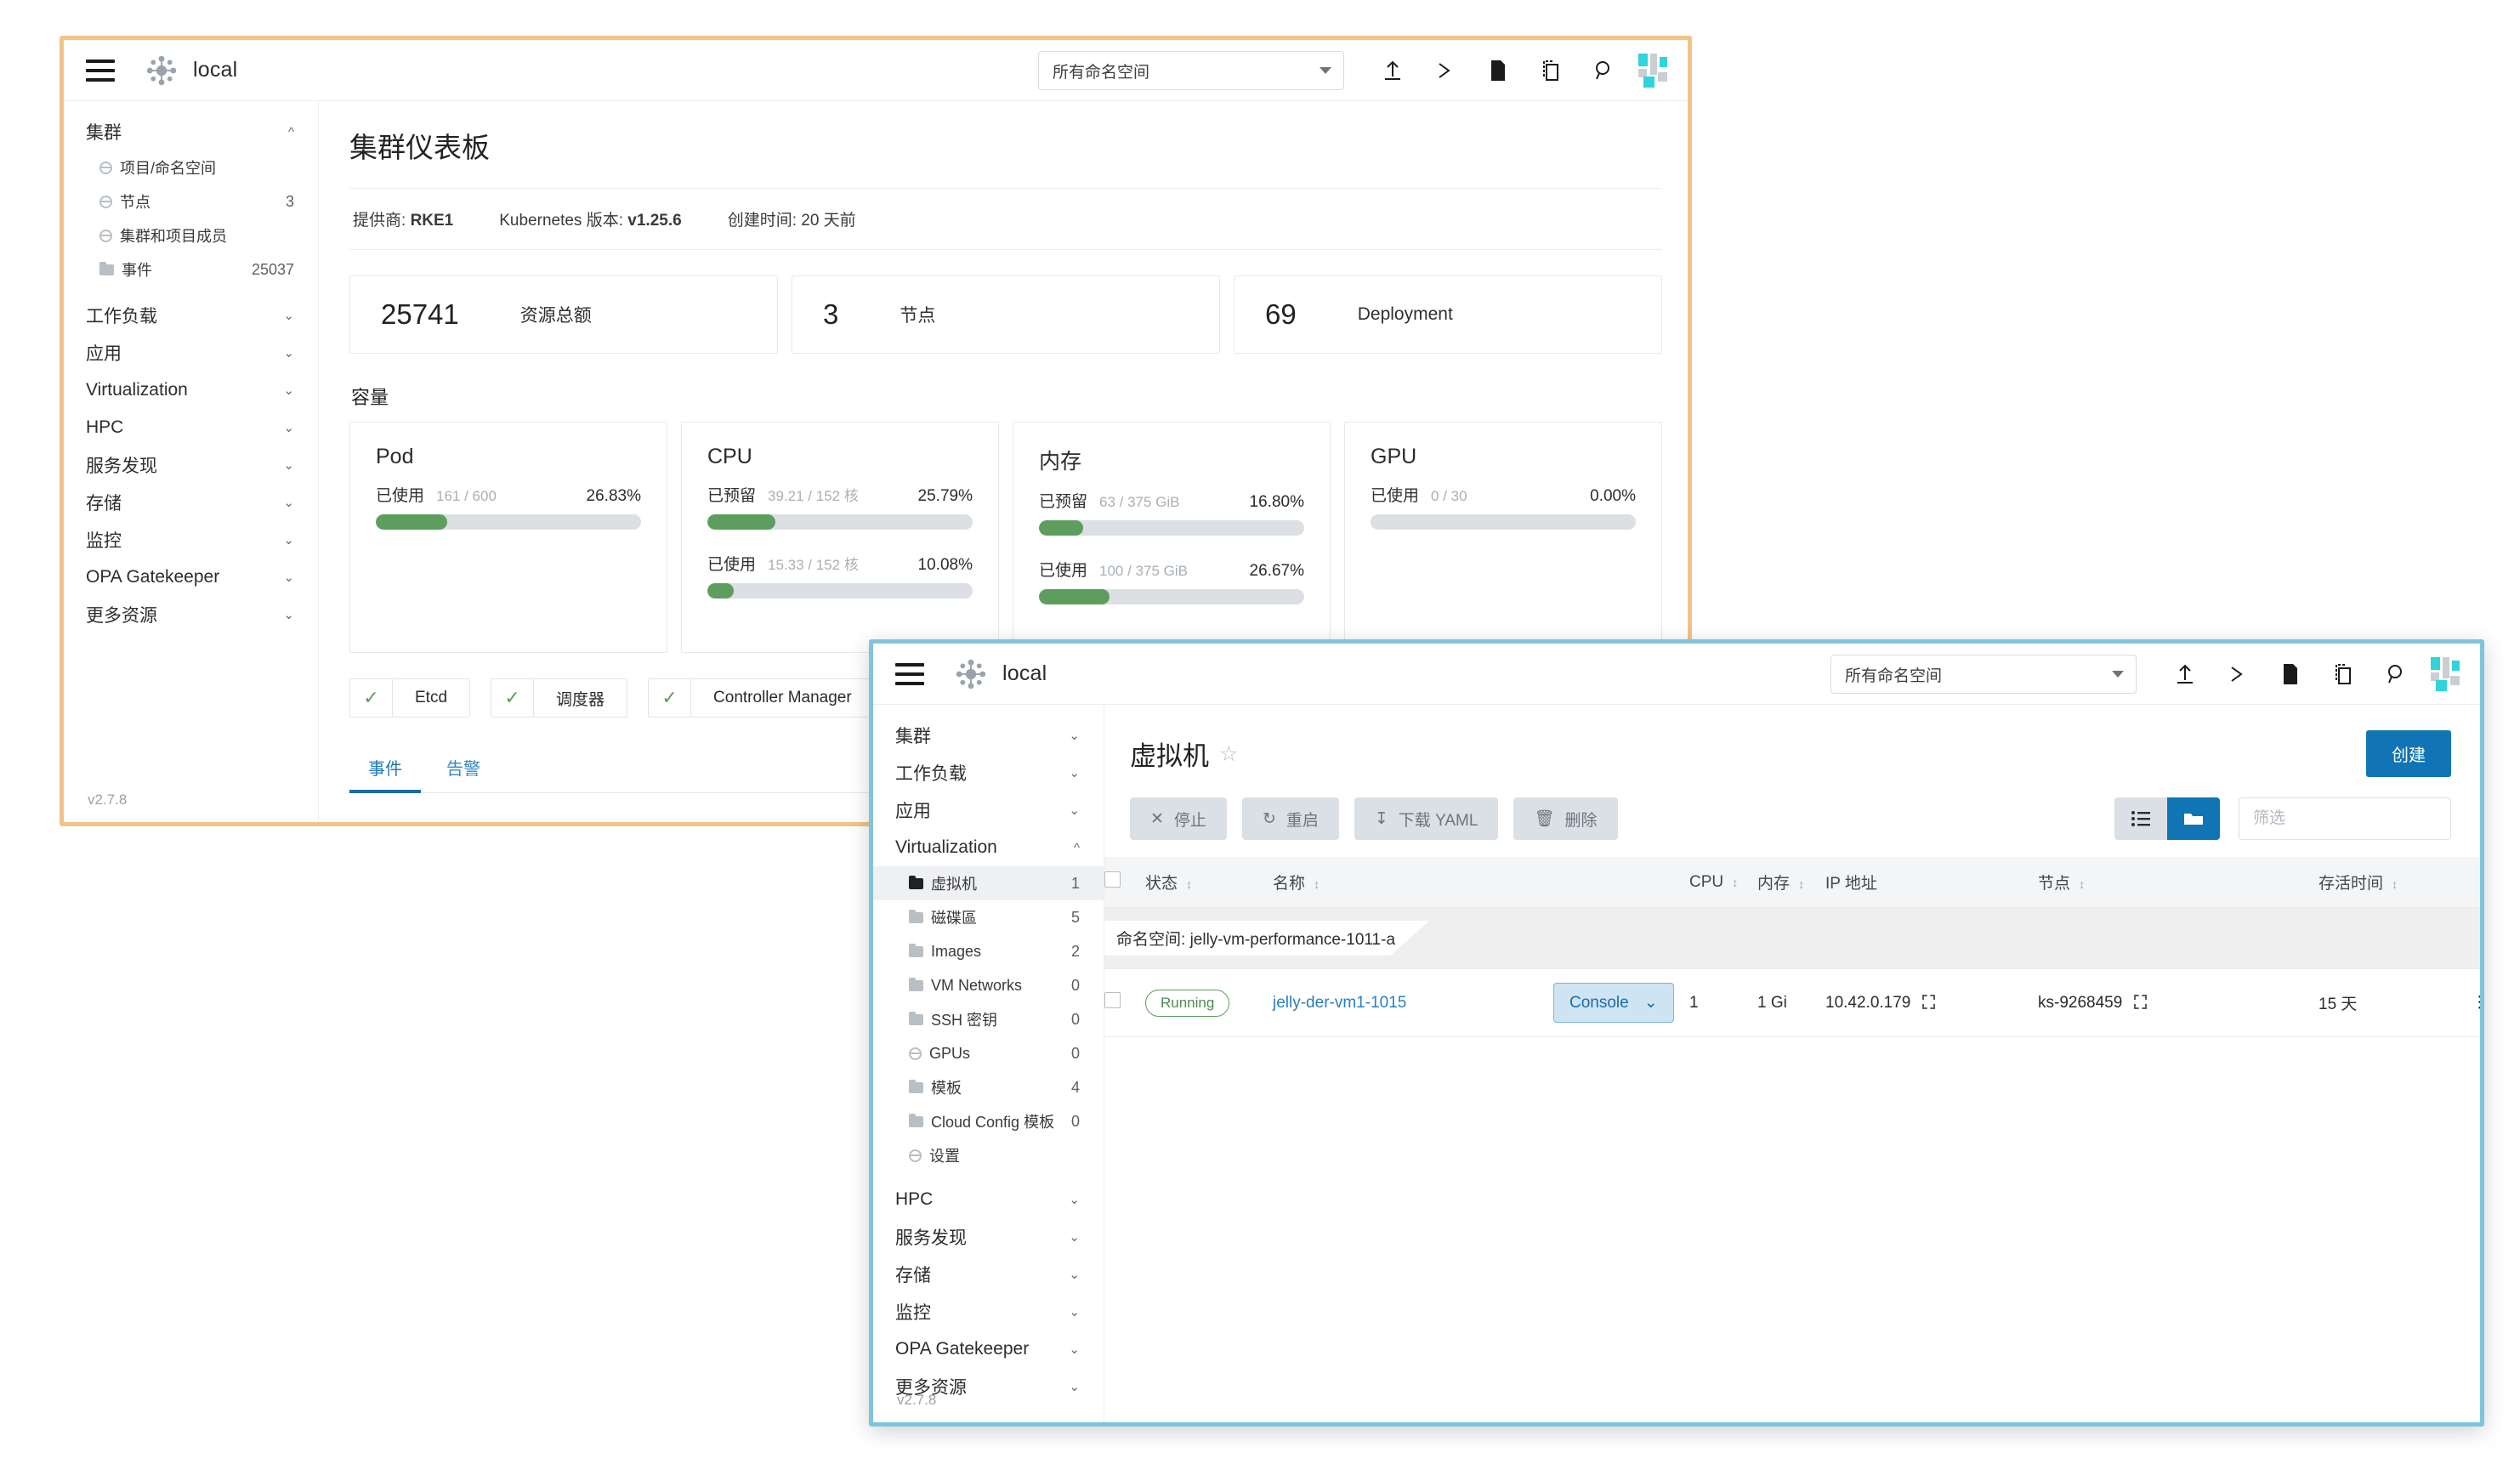 The width and height of the screenshot is (2520, 1458). What do you see at coordinates (917, 1400) in the screenshot?
I see `version-label: v2.7.8` at bounding box center [917, 1400].